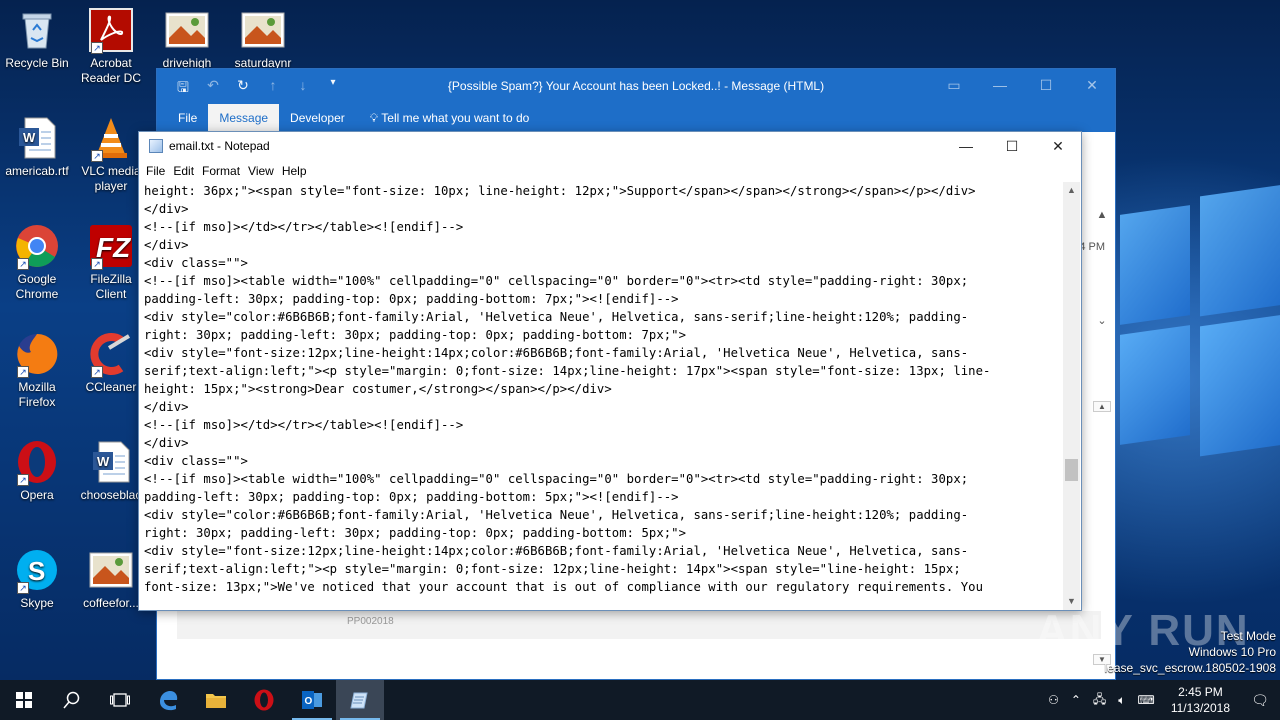  I want to click on volume-icon: 🔈︎, so click(1121, 700).